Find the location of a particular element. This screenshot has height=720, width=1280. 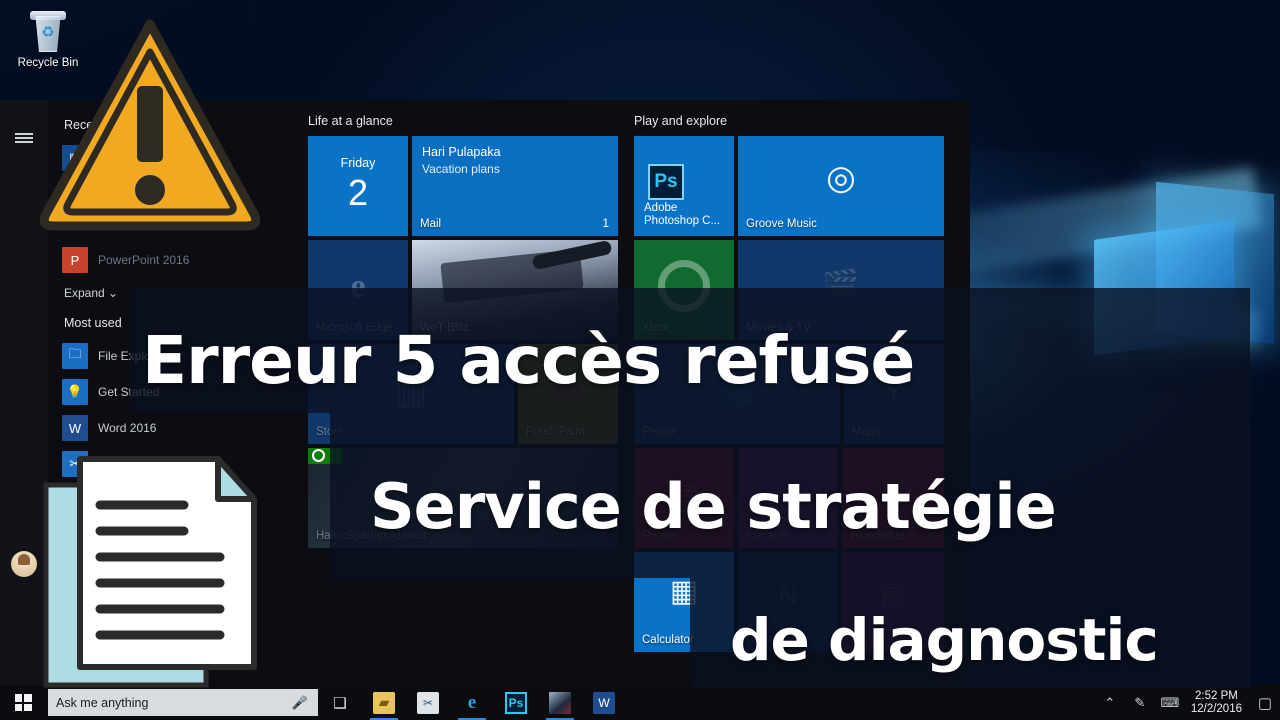

keyboard-icon: ⌨ is located at coordinates (1170, 703).